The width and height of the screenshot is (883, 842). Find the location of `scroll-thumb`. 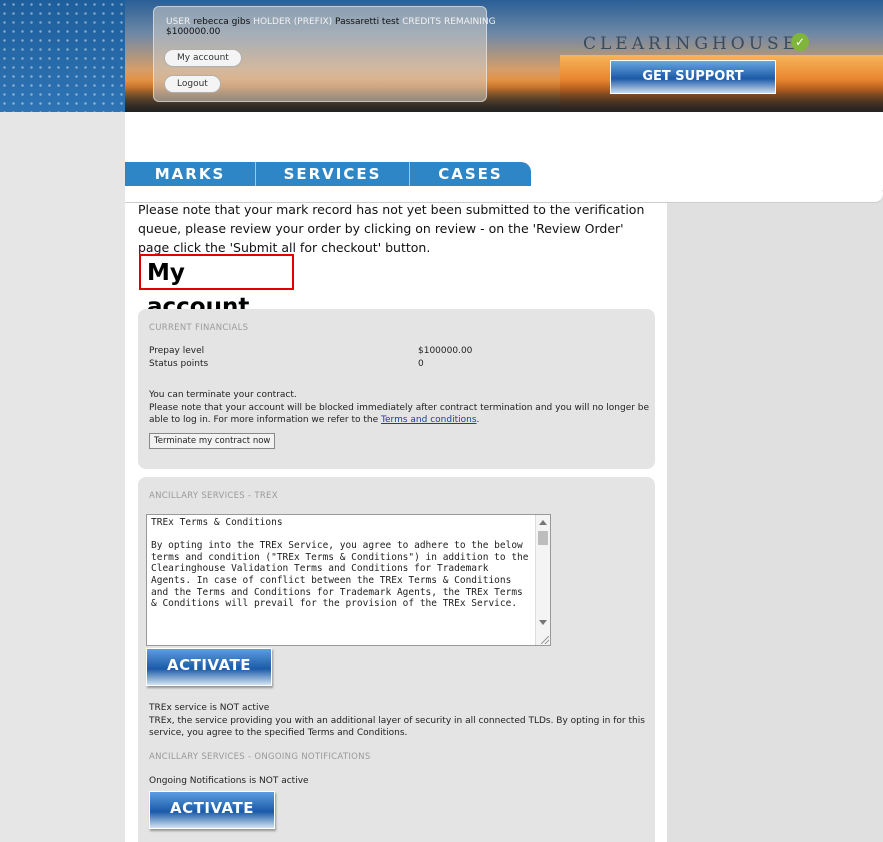

scroll-thumb is located at coordinates (543, 538).